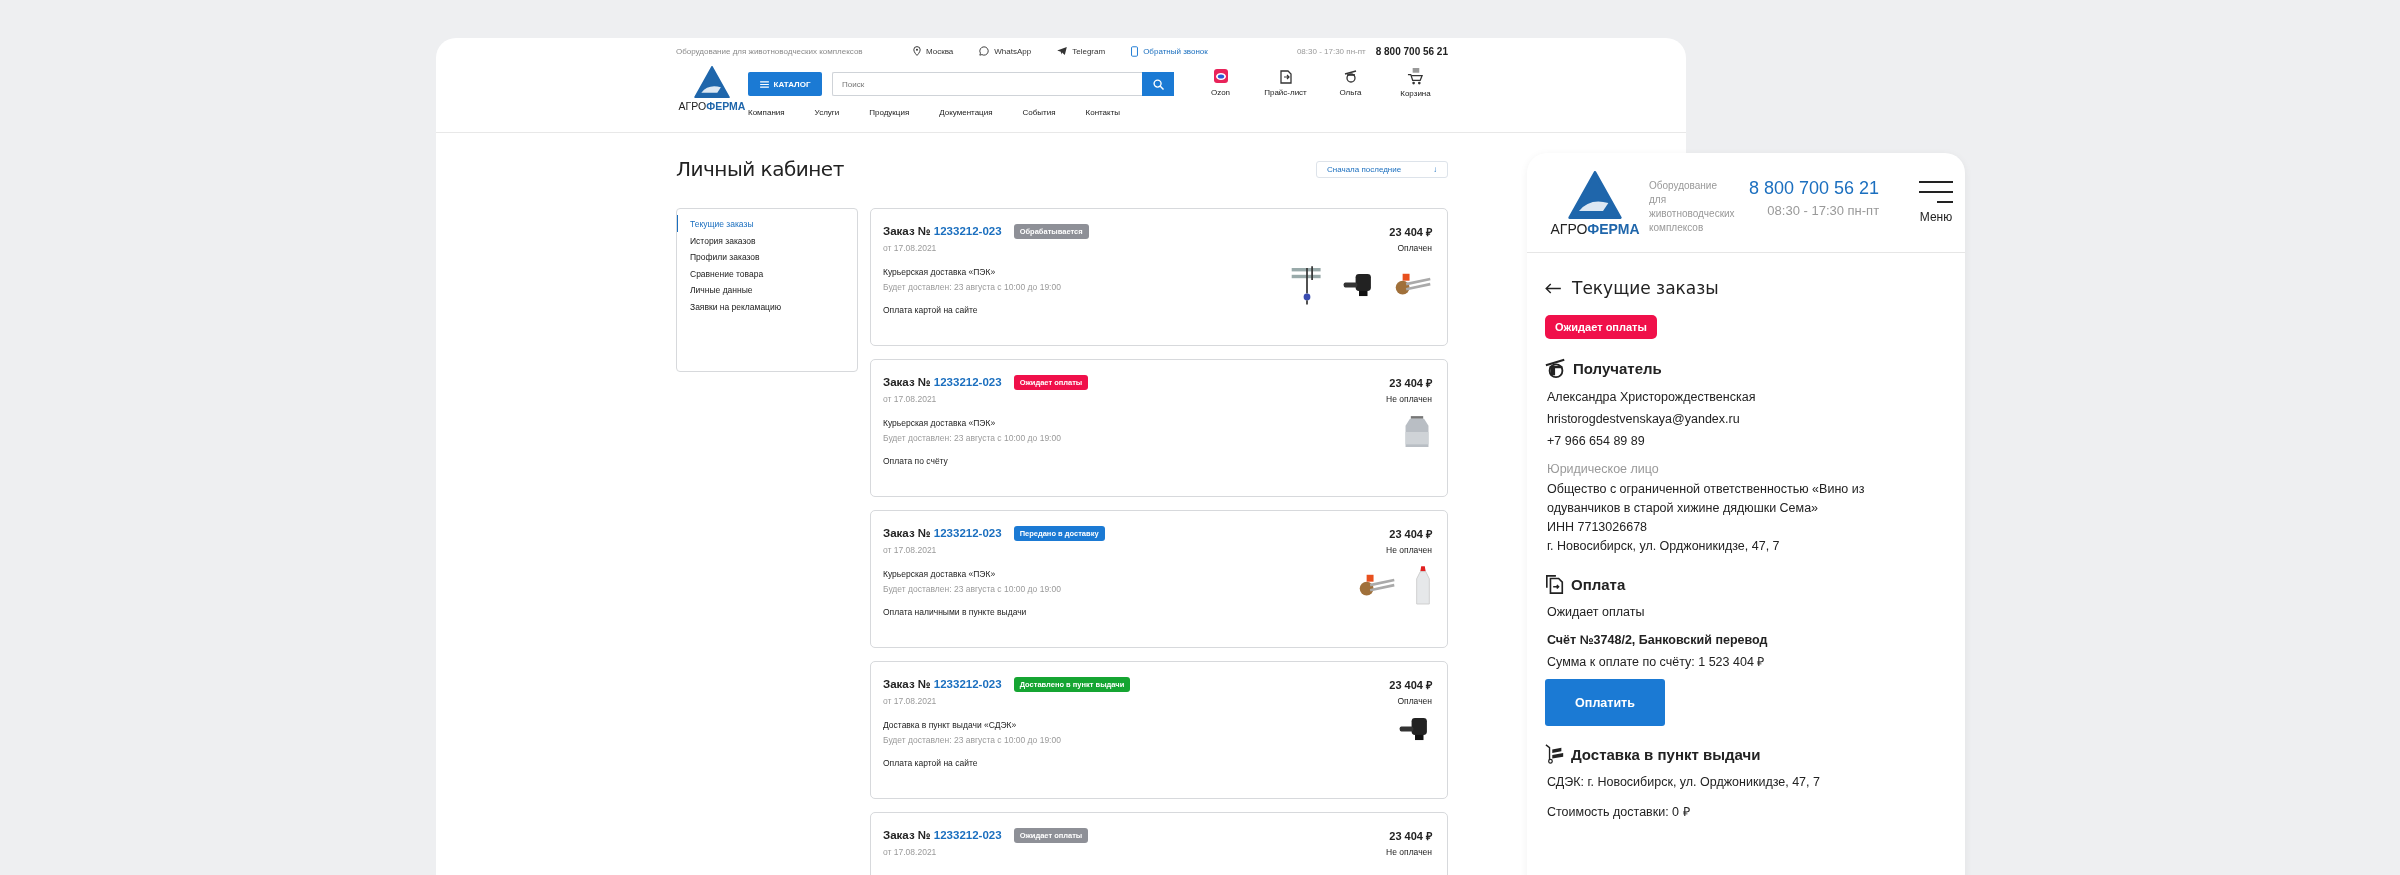  I want to click on nav-link: Услуги, so click(827, 112).